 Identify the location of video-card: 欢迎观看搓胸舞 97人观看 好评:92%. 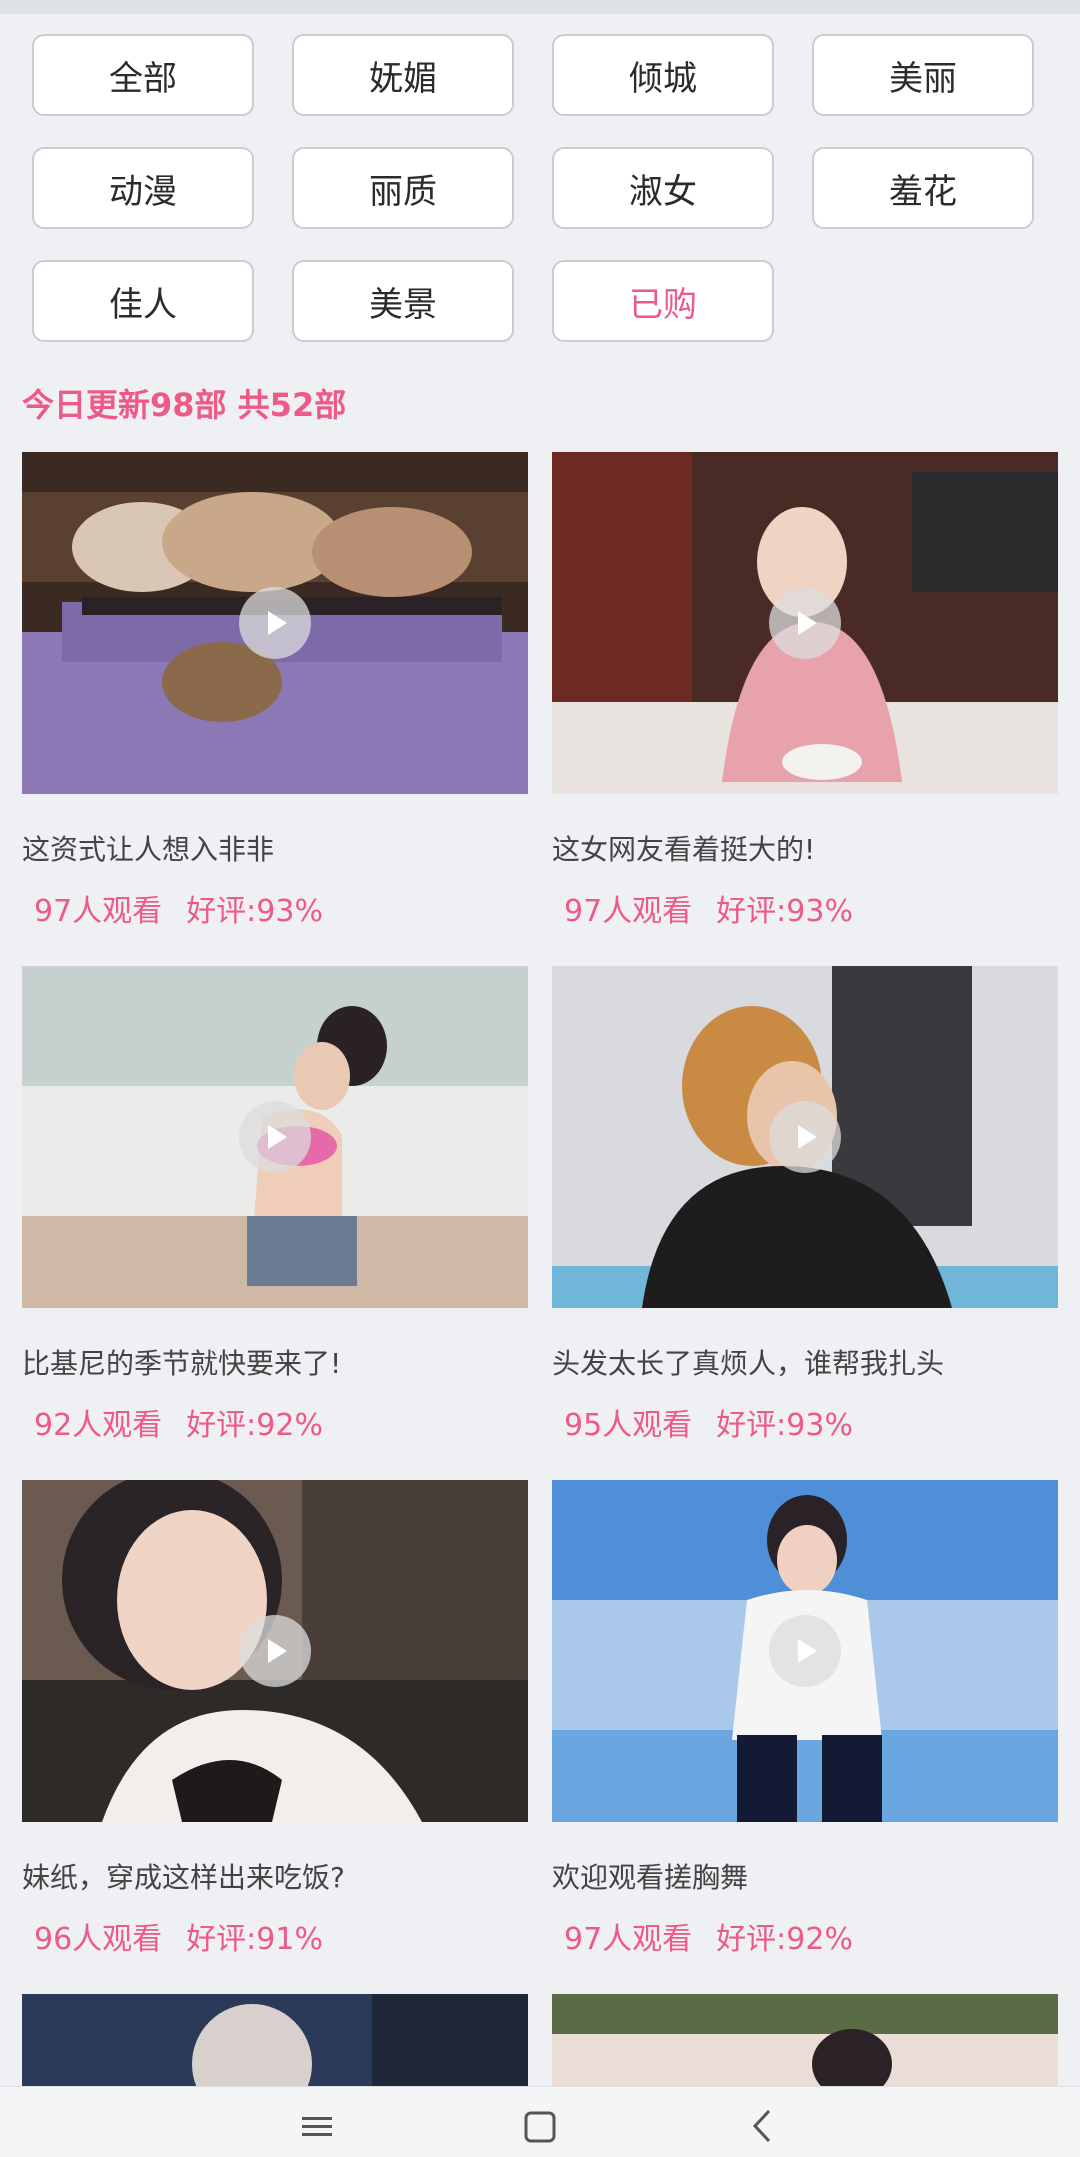
(805, 1718).